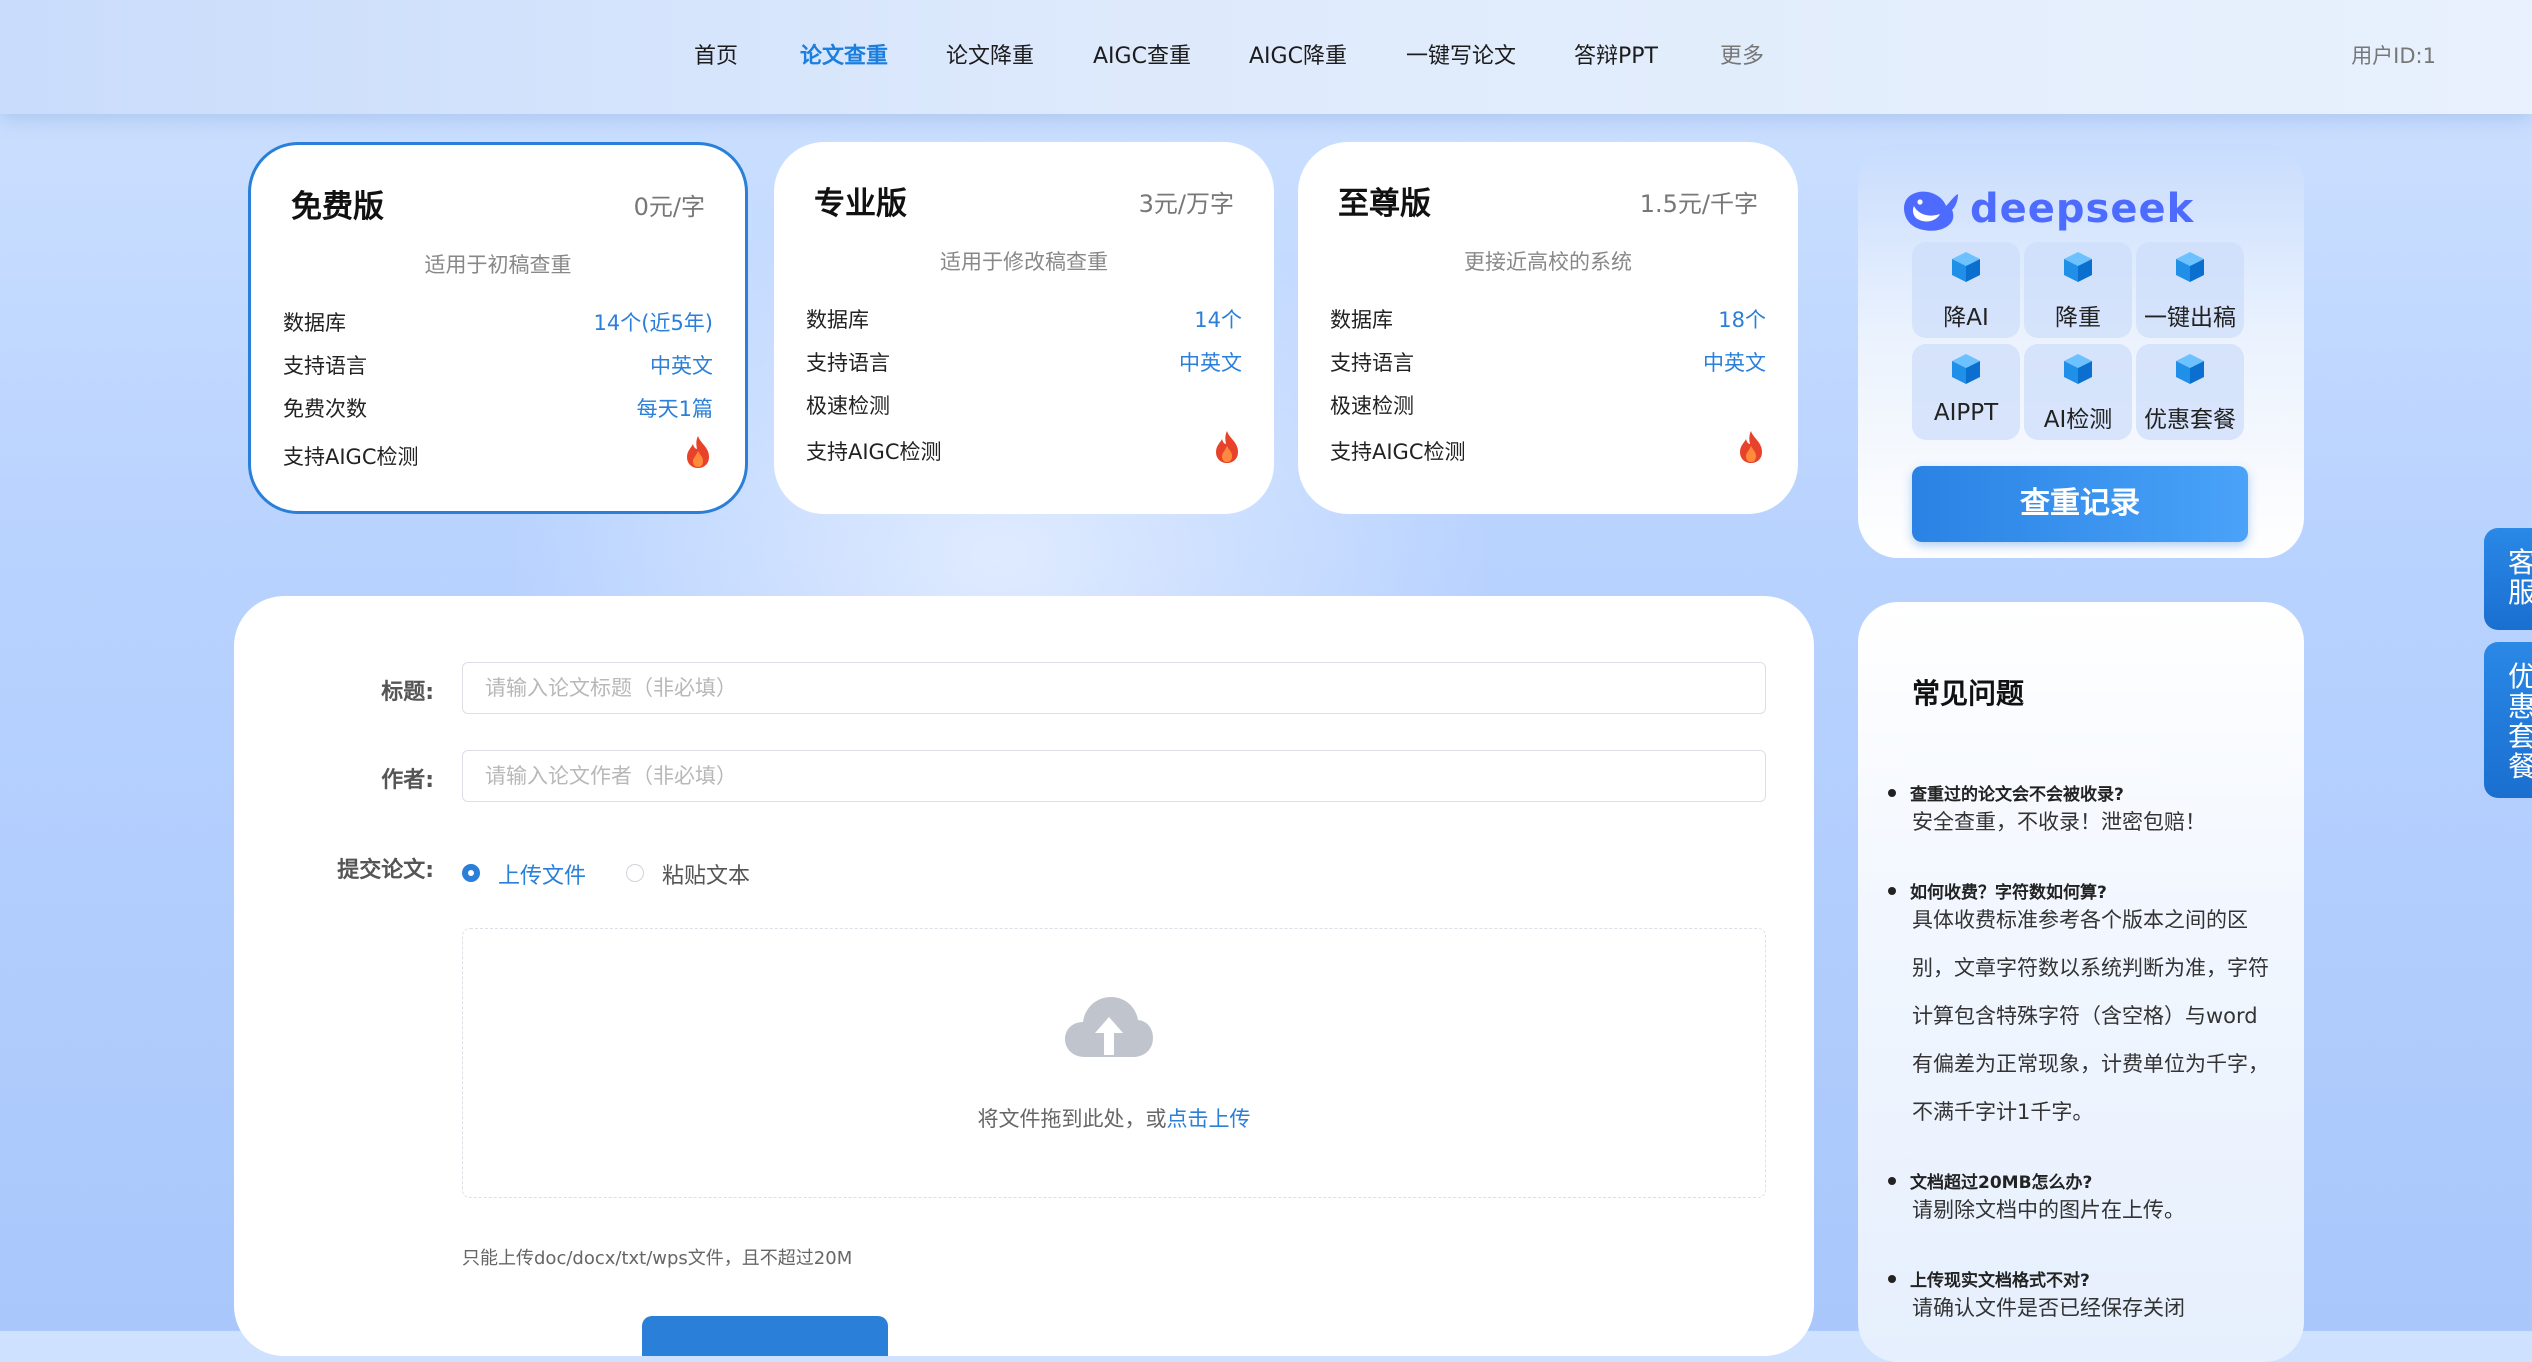 The image size is (2532, 1362). I want to click on plan-row-label: 免费次数, so click(325, 409).